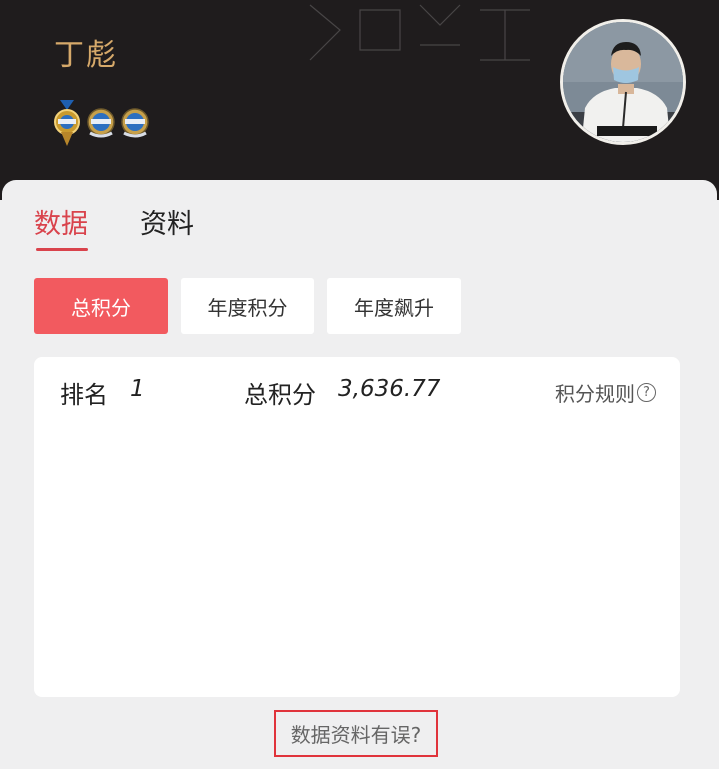 This screenshot has width=719, height=769. I want to click on active-tab-indicator, so click(62, 249).